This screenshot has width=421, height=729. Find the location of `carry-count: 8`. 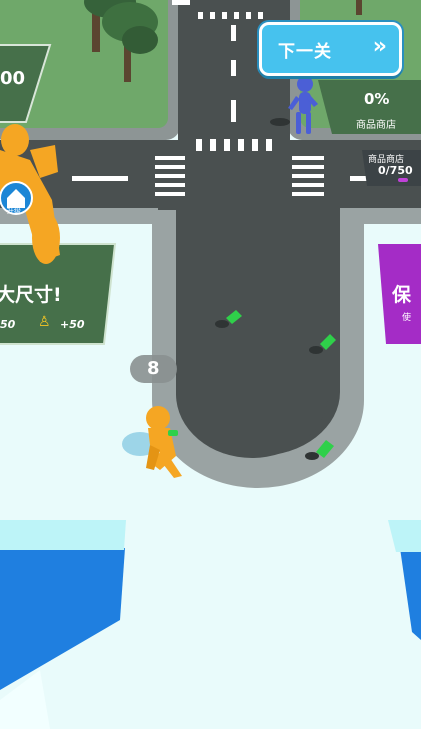

carry-count: 8 is located at coordinates (153, 368).